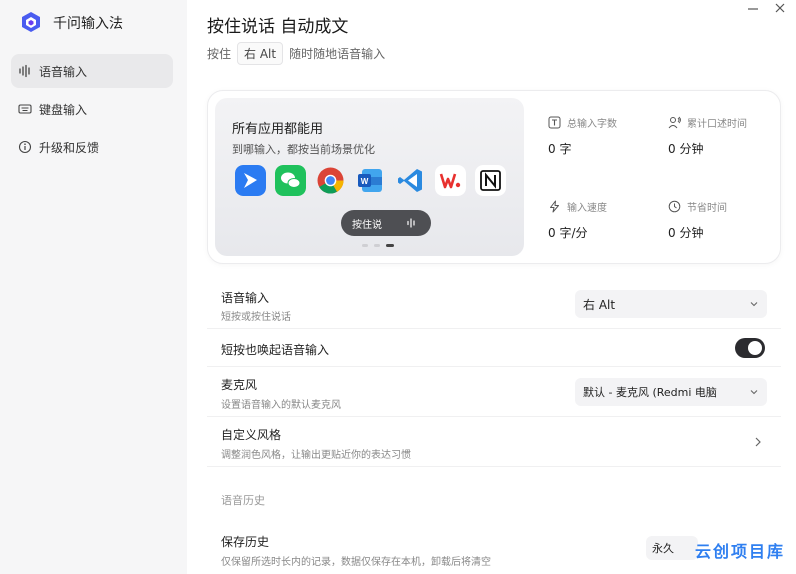  I want to click on chevron-right-icon, so click(758, 442).